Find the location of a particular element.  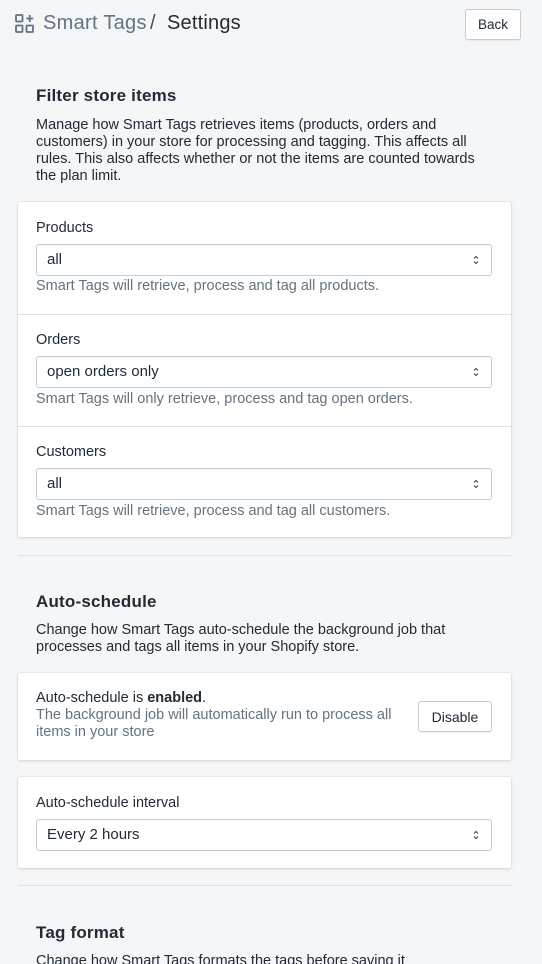

apps-icon is located at coordinates (24, 23).